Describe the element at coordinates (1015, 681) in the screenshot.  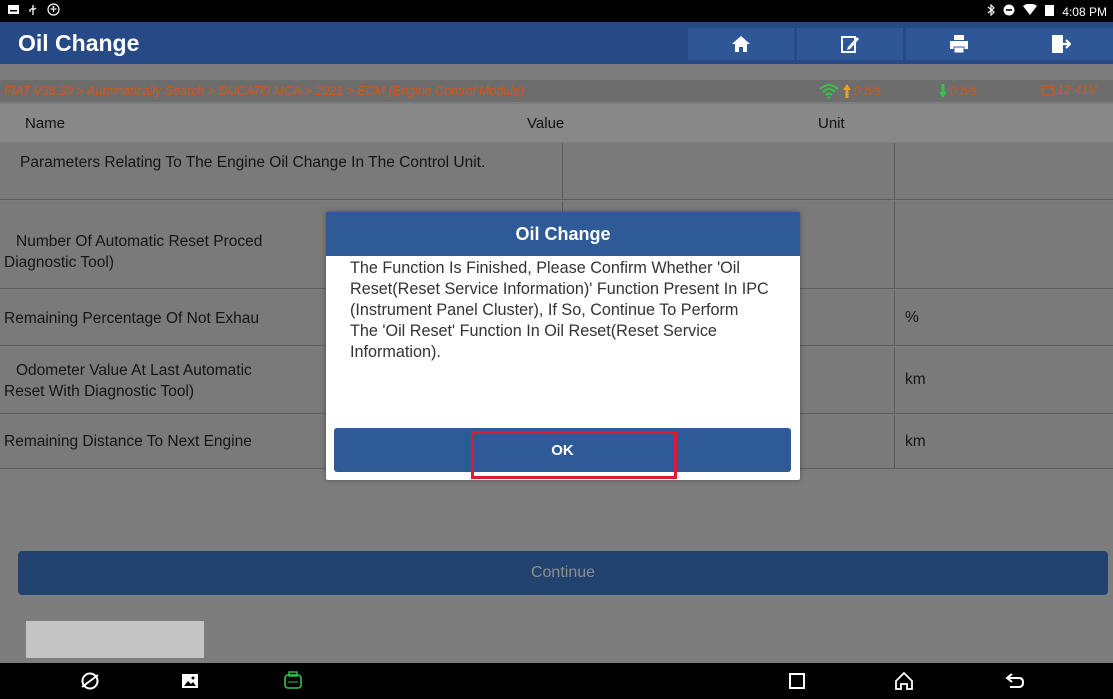
I see `back-icon` at that location.